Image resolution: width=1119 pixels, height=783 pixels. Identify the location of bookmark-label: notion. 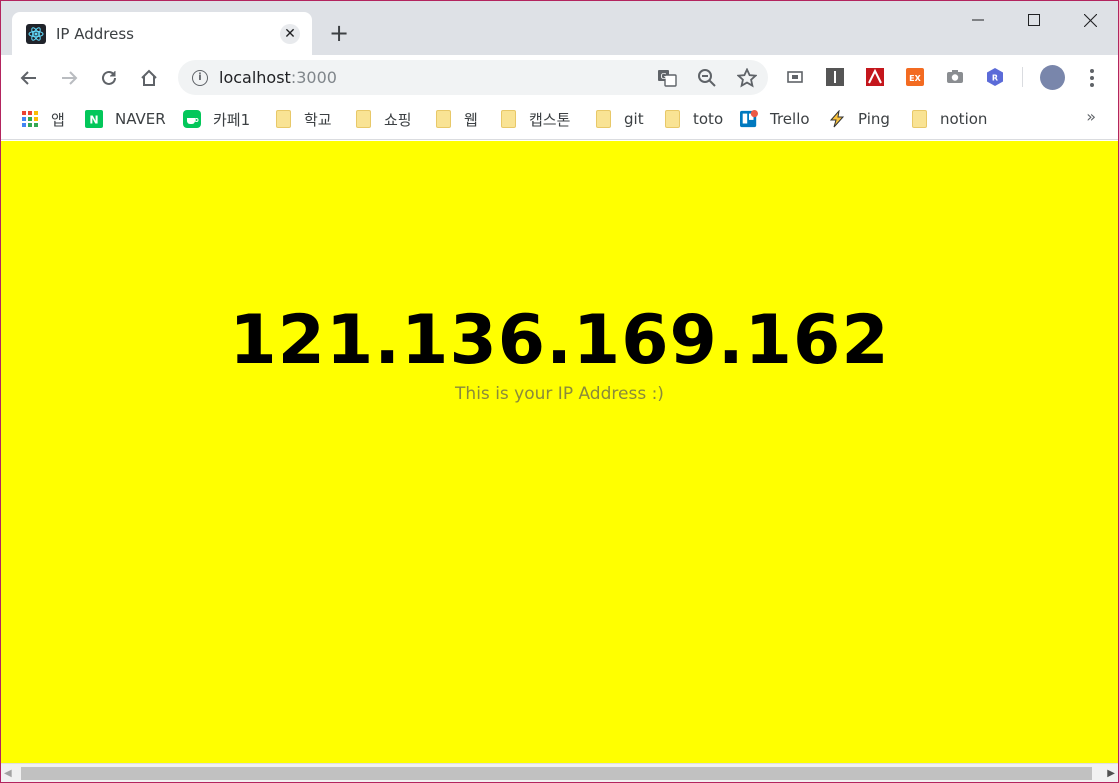
(964, 119).